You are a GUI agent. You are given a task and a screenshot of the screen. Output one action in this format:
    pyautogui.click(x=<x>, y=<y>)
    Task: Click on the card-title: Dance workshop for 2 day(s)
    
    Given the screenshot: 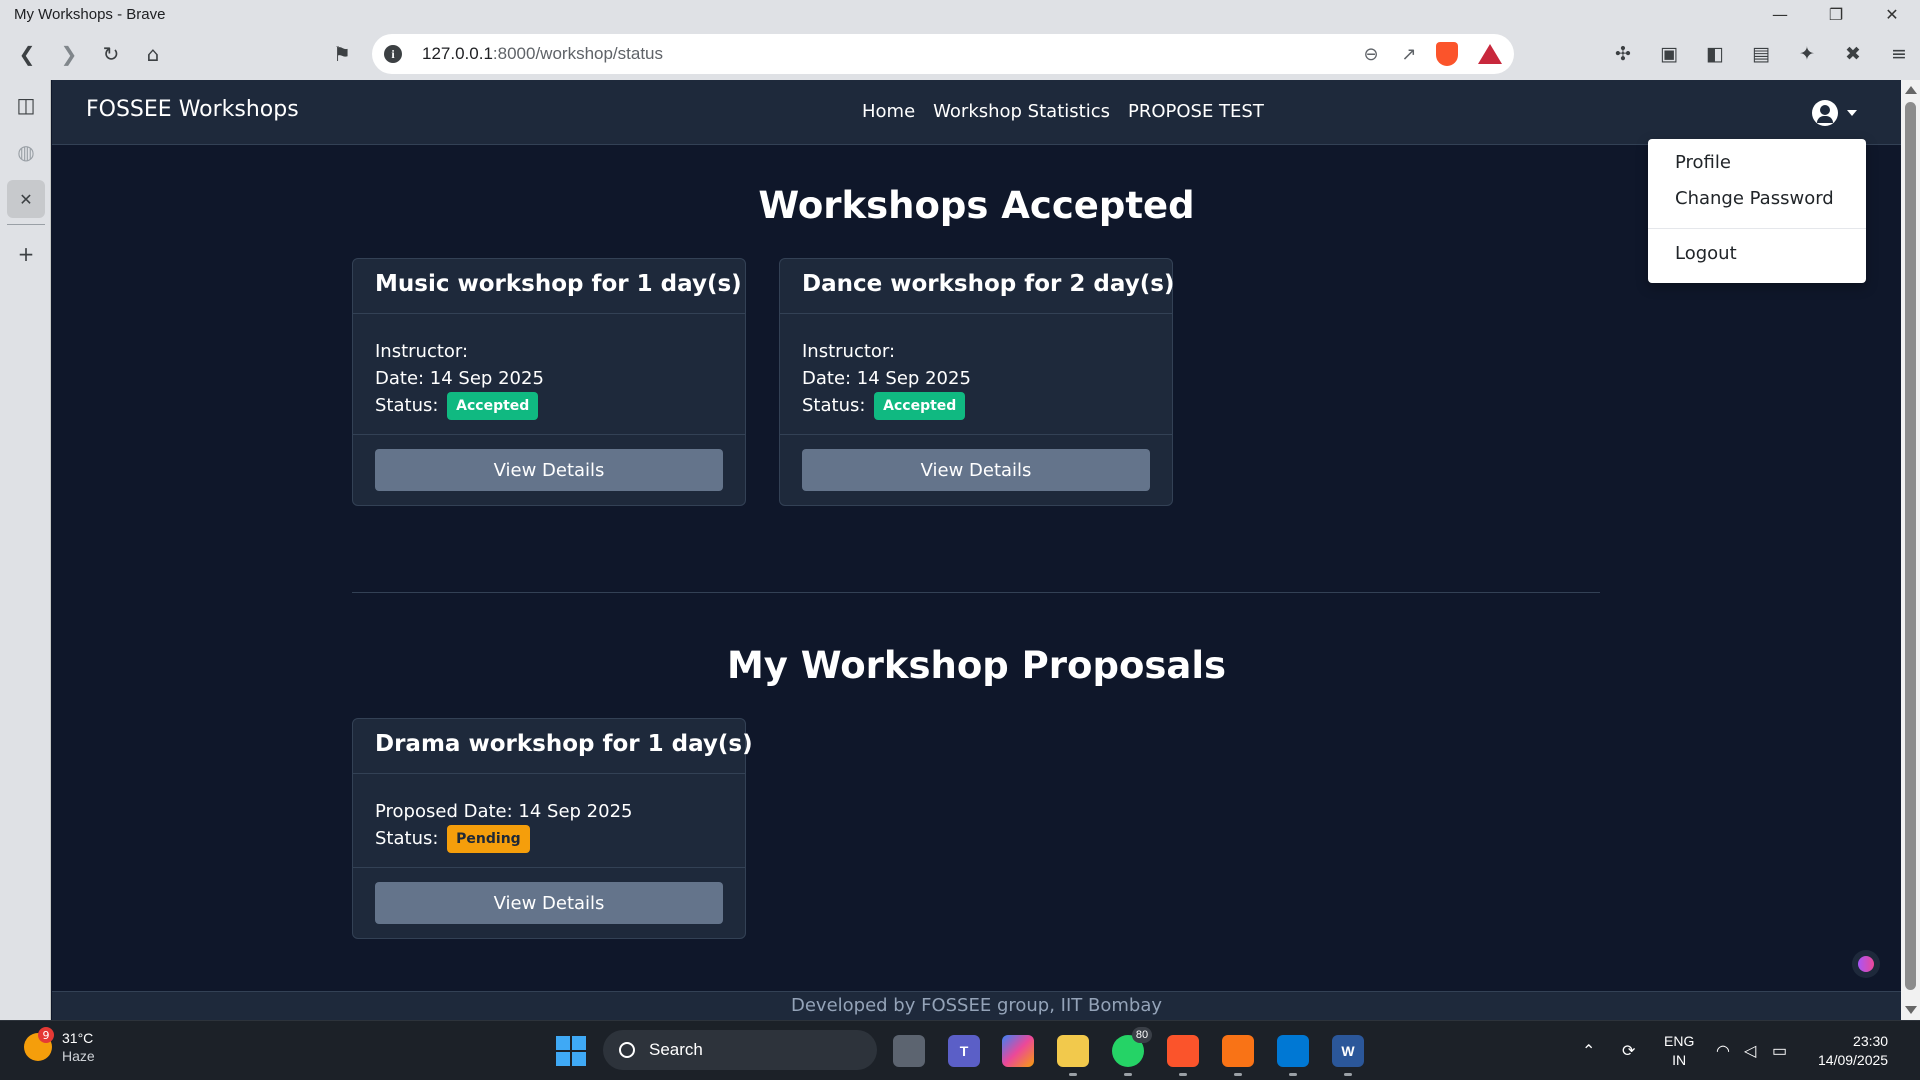 What is the action you would take?
    pyautogui.click(x=988, y=284)
    